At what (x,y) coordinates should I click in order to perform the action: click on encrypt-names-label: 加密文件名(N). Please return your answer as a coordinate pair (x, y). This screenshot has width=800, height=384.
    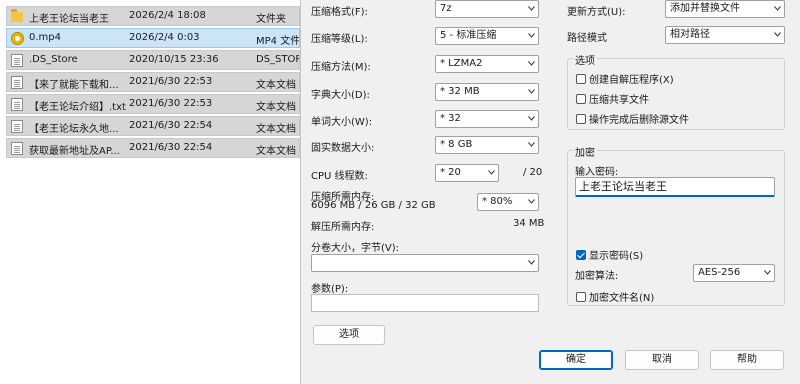
    Looking at the image, I should click on (622, 298).